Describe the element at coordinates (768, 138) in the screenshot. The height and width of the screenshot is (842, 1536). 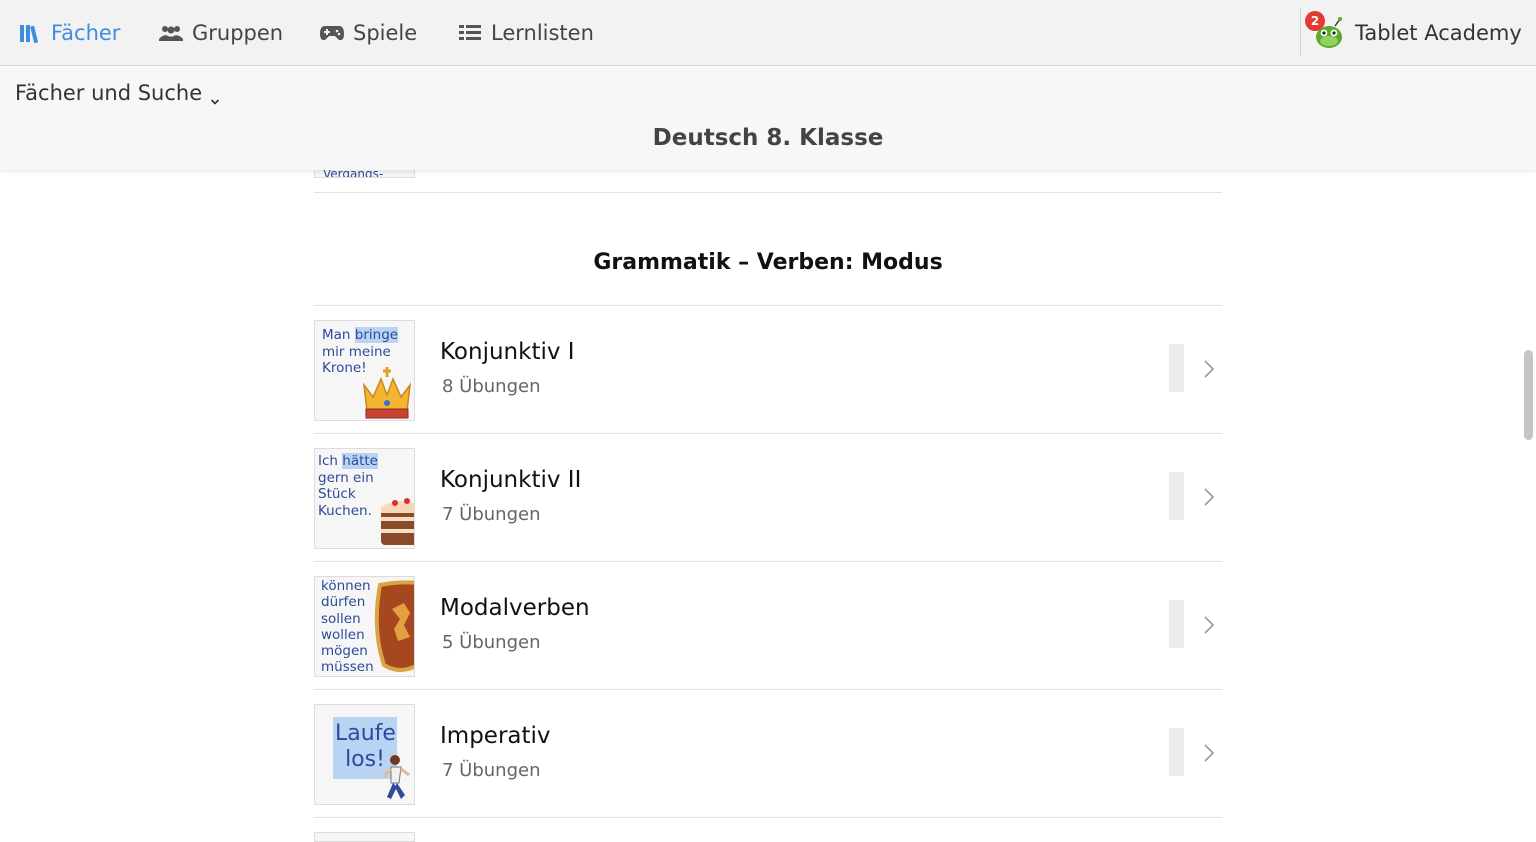
I see `page-title: Deutsch 8. Klasse` at that location.